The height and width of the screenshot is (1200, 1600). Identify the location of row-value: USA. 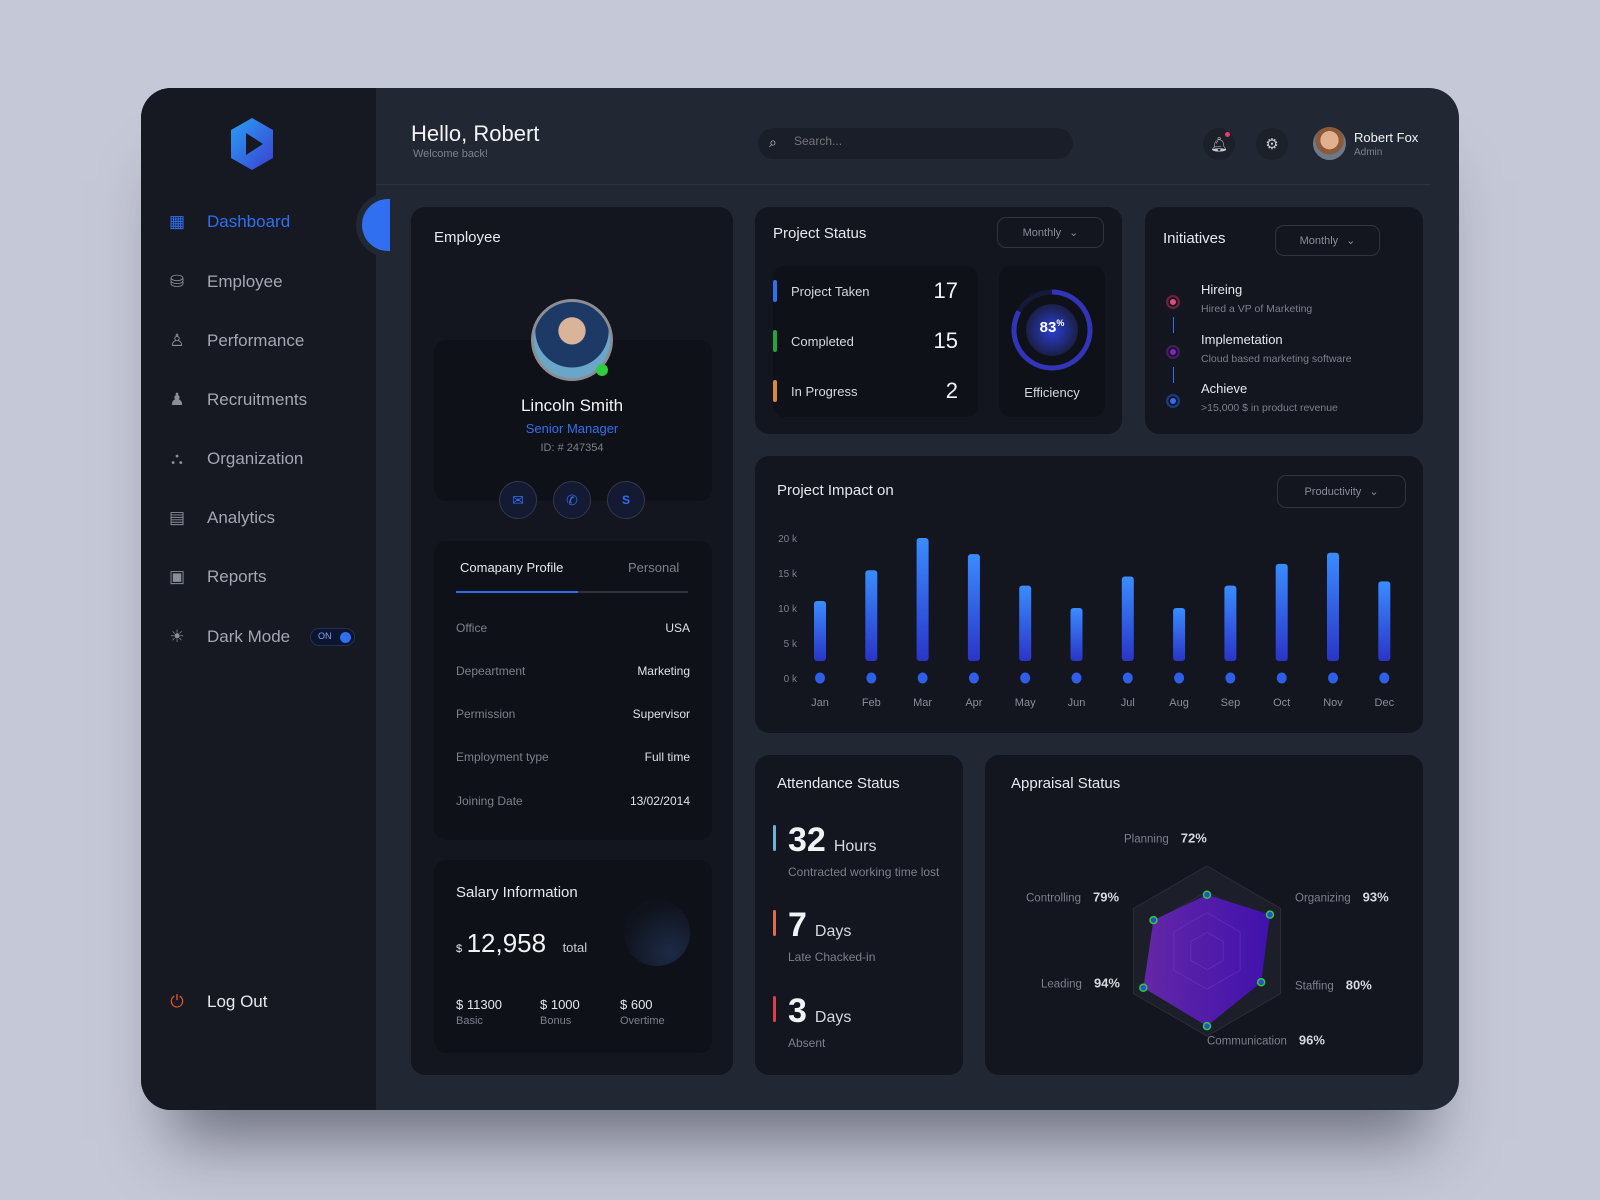
(677, 628).